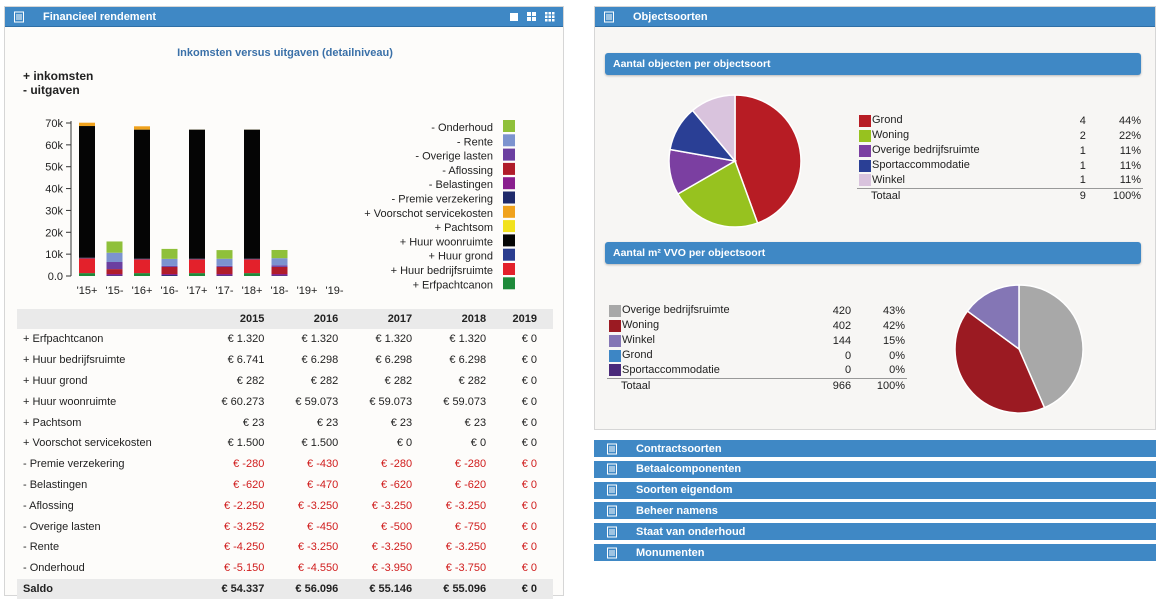 This screenshot has height=599, width=1156. Describe the element at coordinates (834, 385) in the screenshot. I see `total-value: 966` at that location.